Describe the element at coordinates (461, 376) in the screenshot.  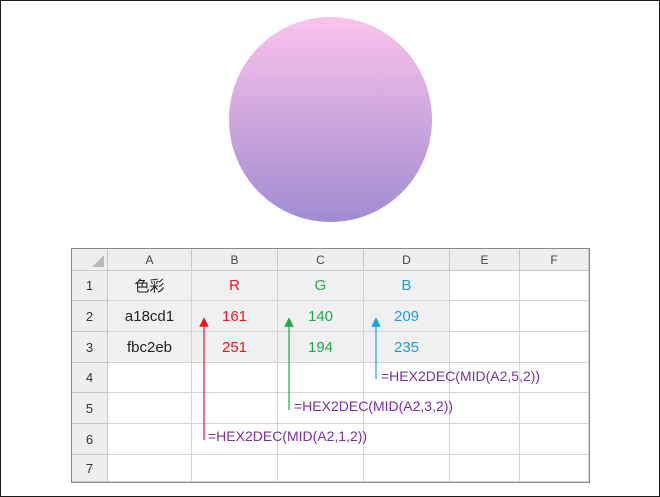
I see `formula-b-label: =HEX2DEC(MID(A2,5,2))` at that location.